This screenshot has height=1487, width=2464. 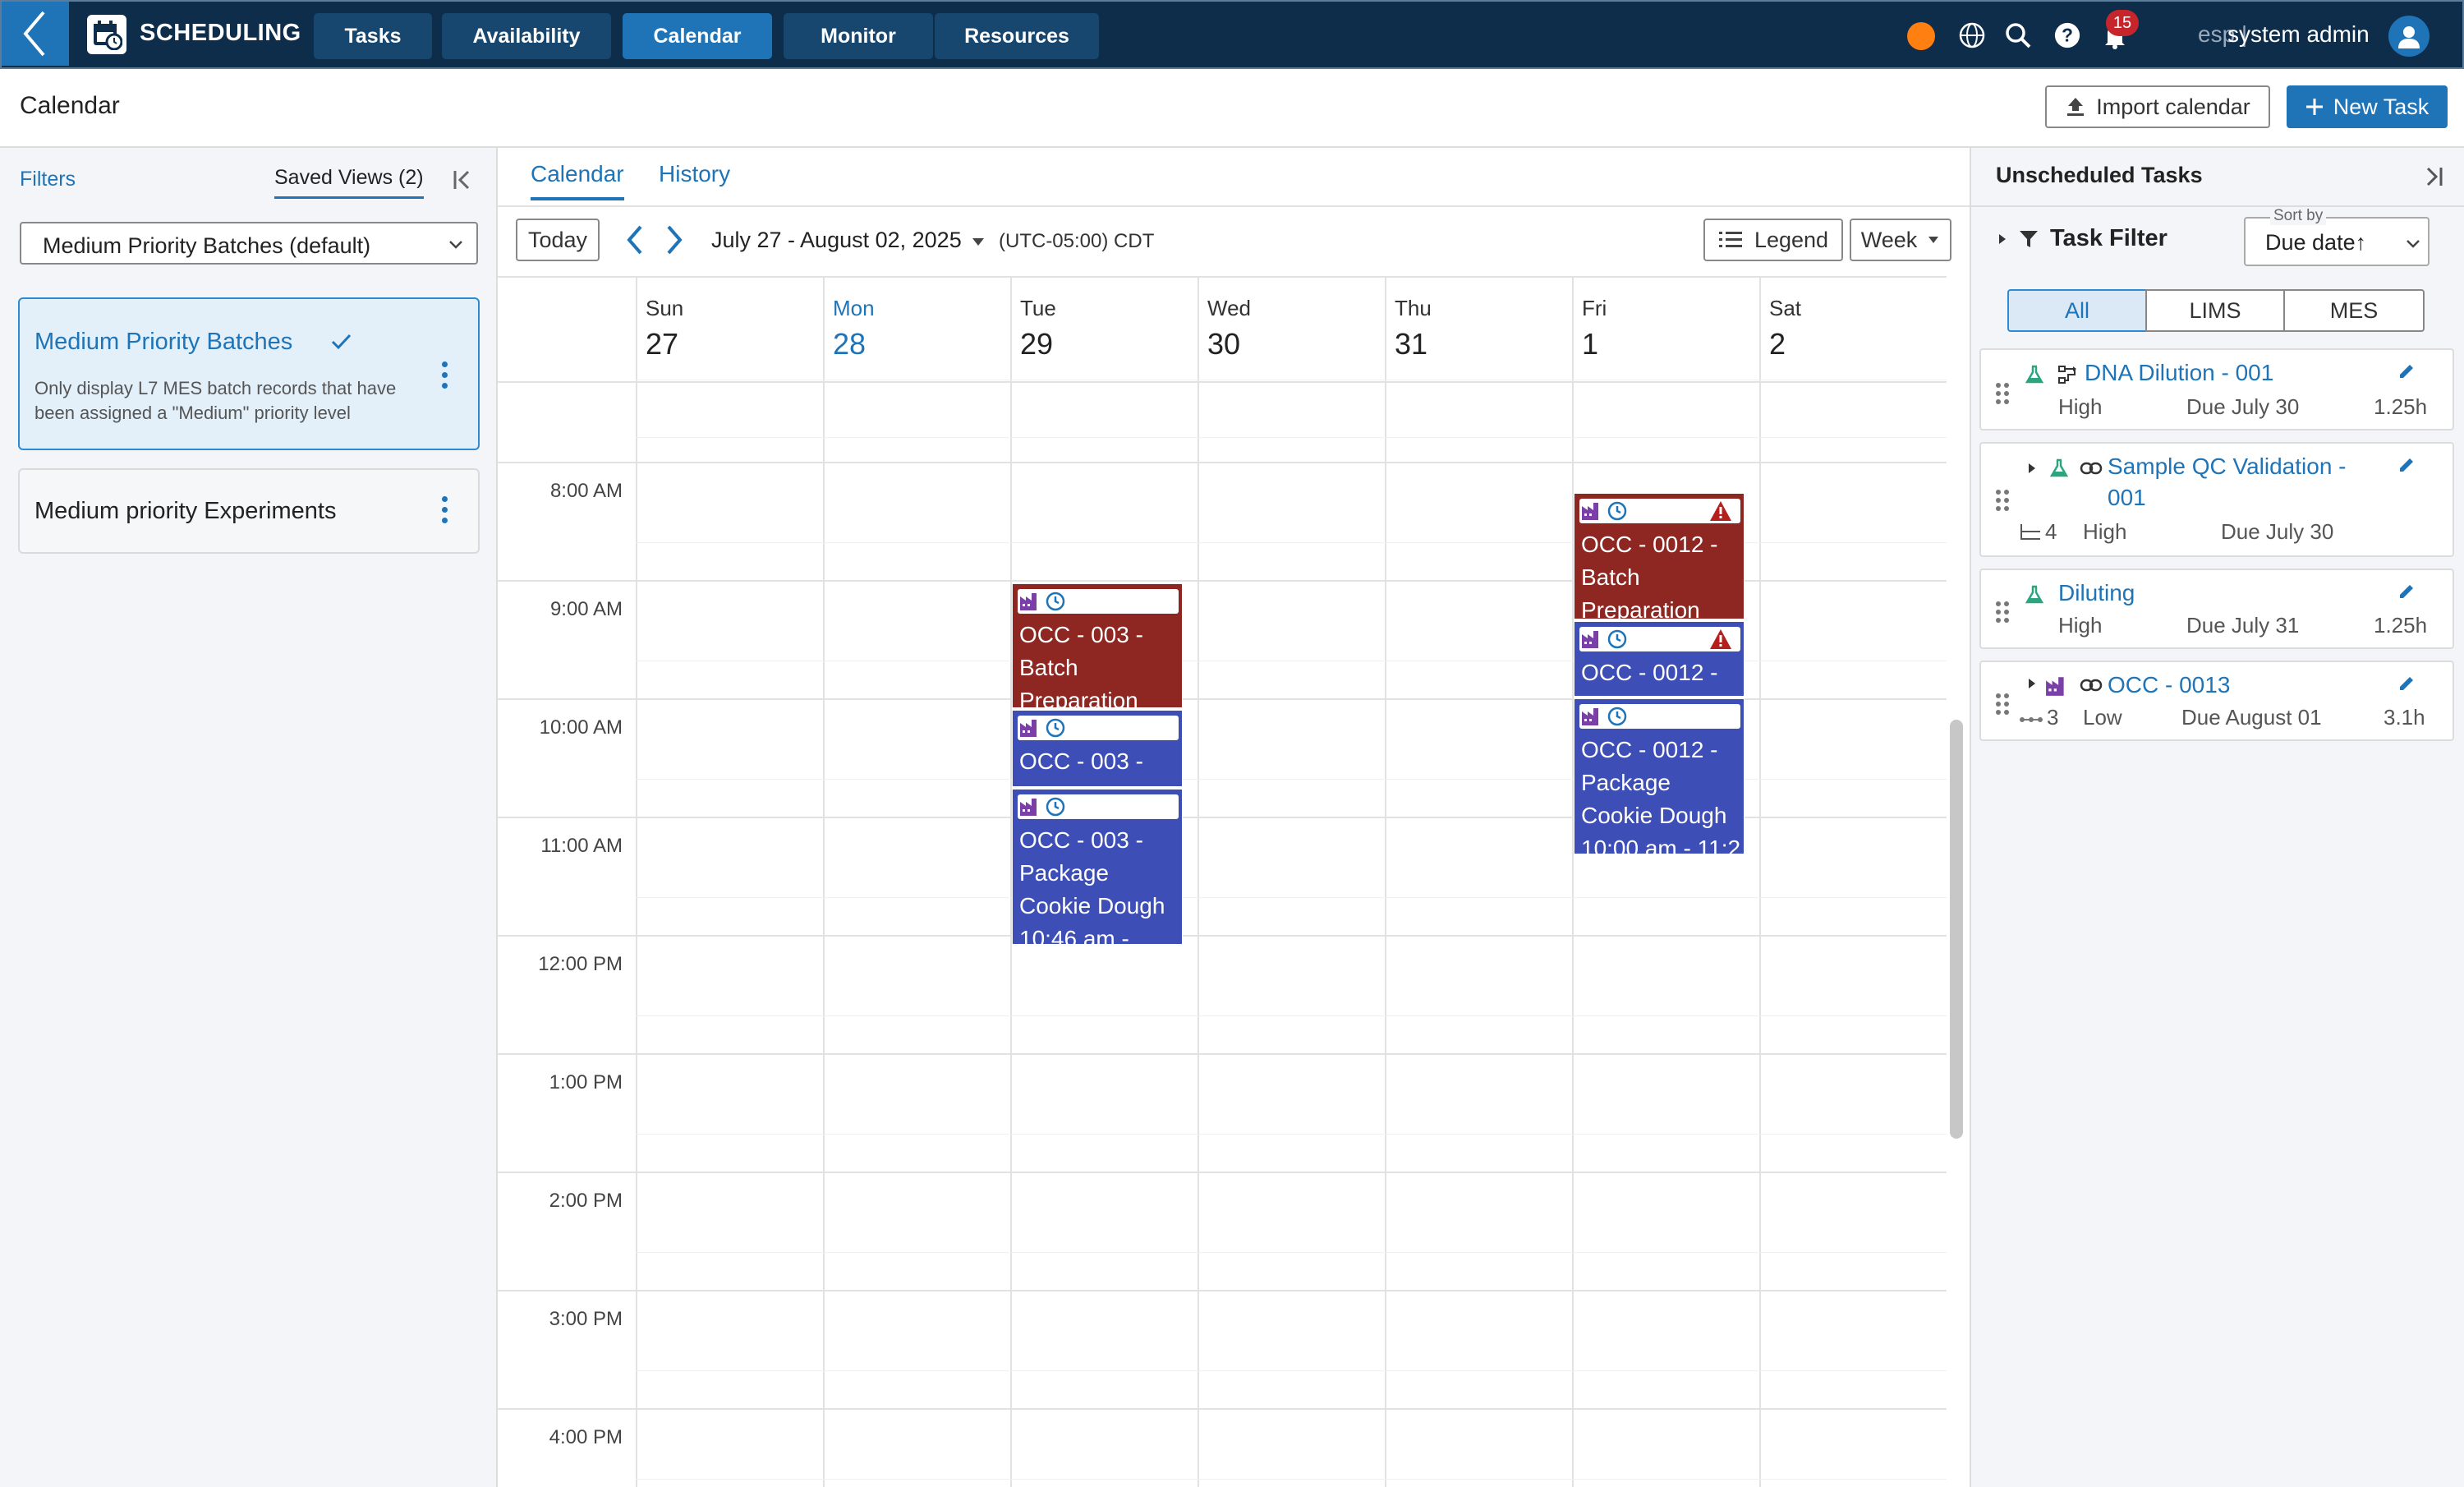 What do you see at coordinates (2215, 310) in the screenshot?
I see `segment-lims: LIMS` at bounding box center [2215, 310].